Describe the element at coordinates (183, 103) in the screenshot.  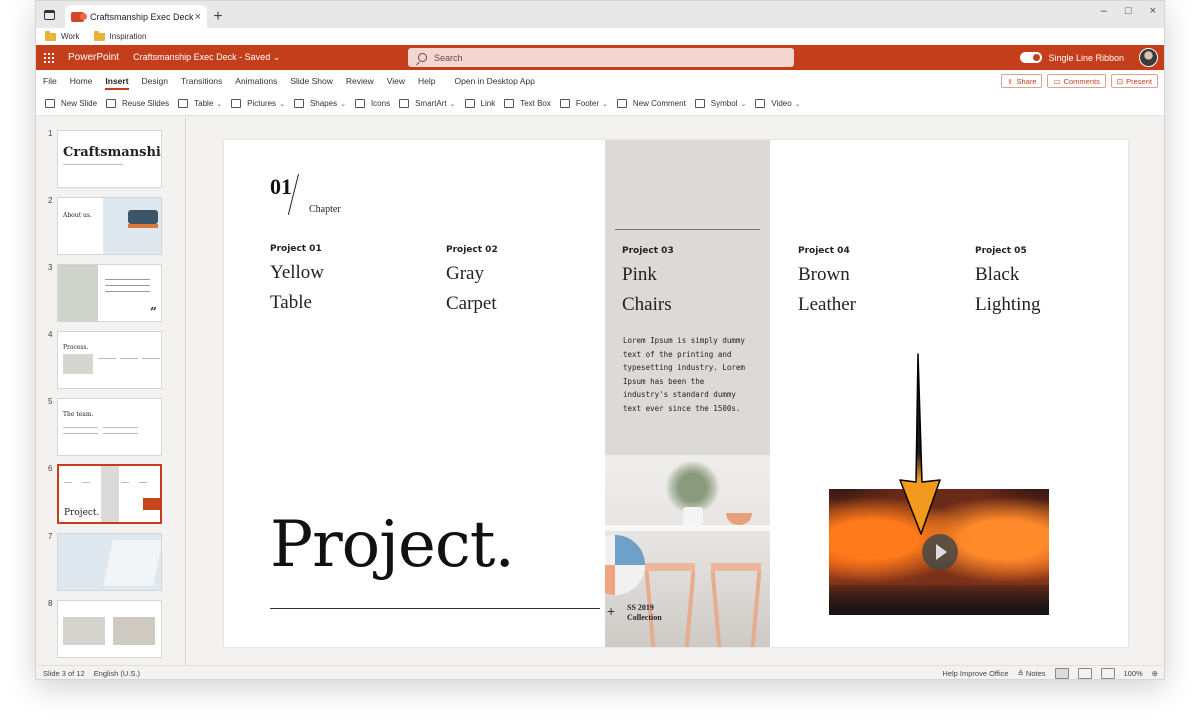
I see `table-icon` at that location.